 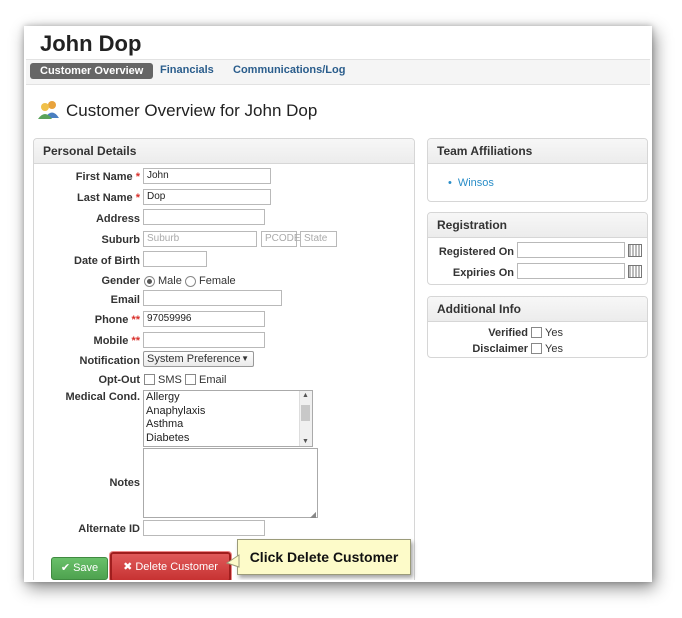 What do you see at coordinates (476, 183) in the screenshot?
I see `team-link: Winsos` at bounding box center [476, 183].